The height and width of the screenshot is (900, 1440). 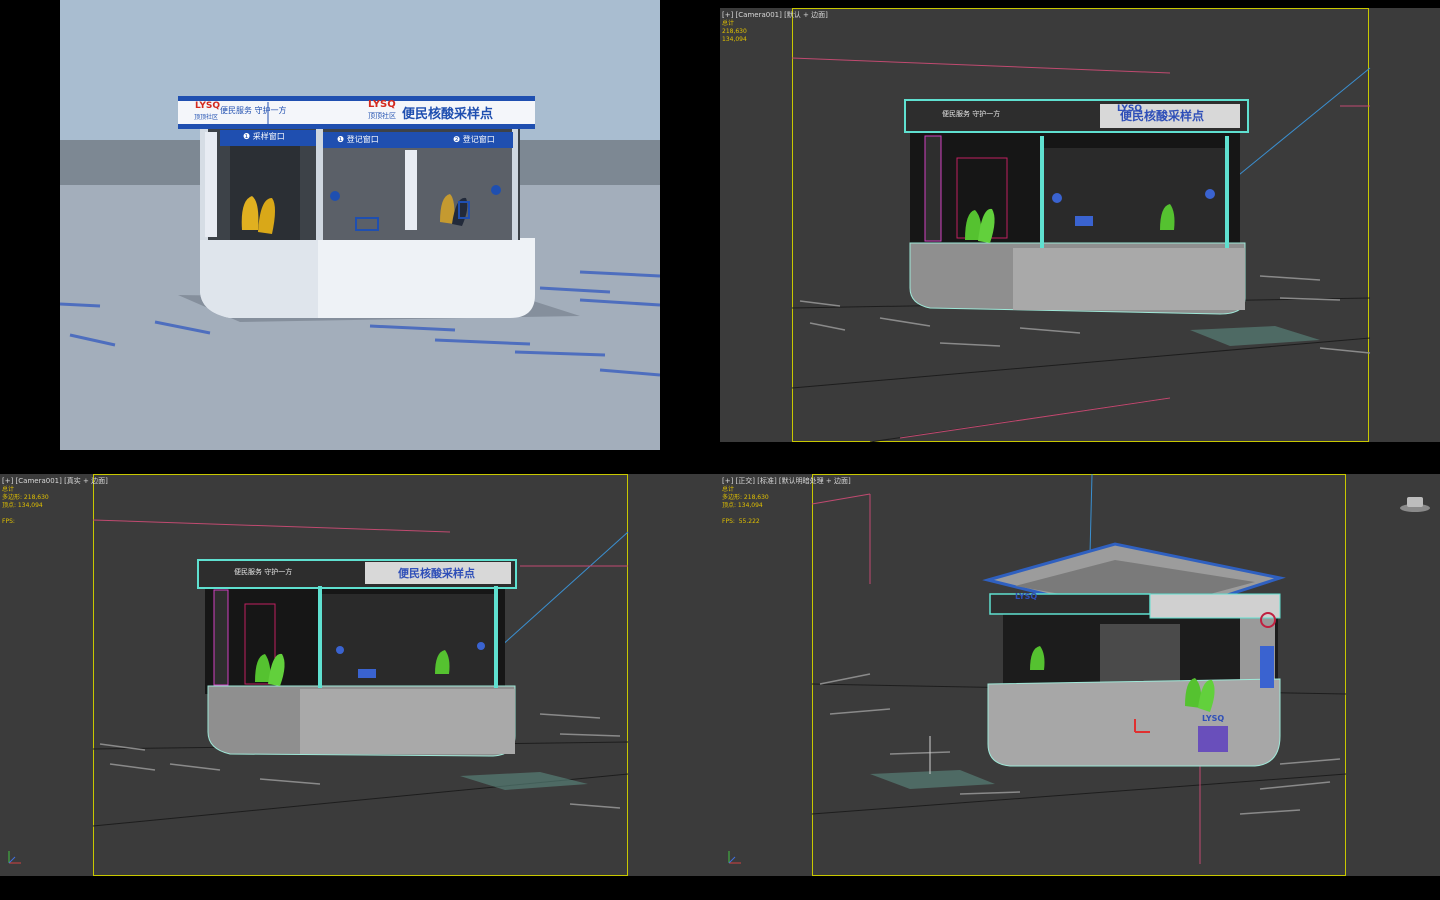 What do you see at coordinates (263, 572) in the screenshot?
I see `bl-sign-slogan: 便民服务 守护一方` at bounding box center [263, 572].